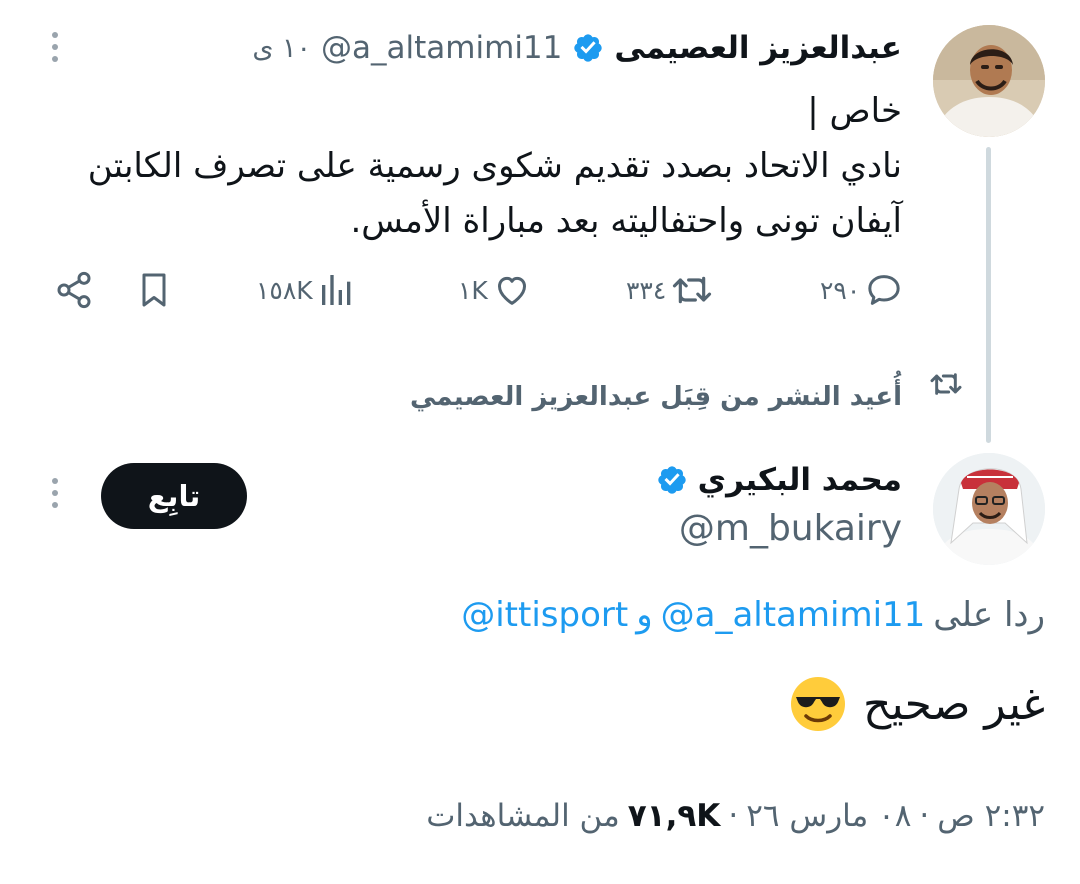 The image size is (1080, 884). I want to click on likes-count: ١K, so click(473, 290).